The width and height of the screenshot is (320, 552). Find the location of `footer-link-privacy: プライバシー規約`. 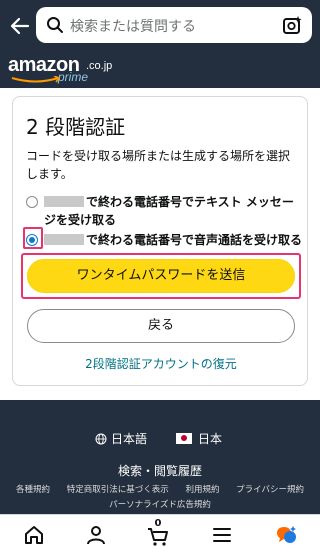

footer-link-privacy: プライバシー規約 is located at coordinates (270, 490).